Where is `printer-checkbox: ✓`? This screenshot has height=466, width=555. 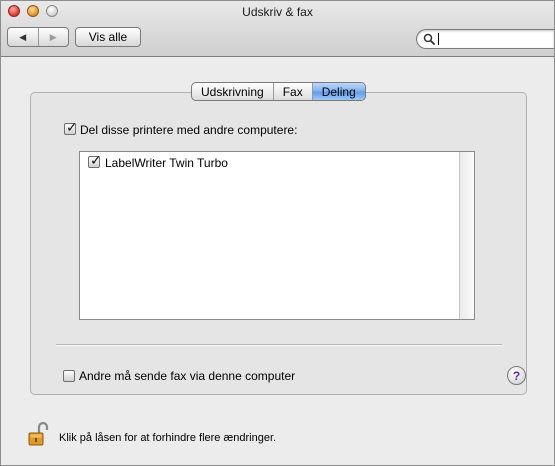 printer-checkbox: ✓ is located at coordinates (95, 160).